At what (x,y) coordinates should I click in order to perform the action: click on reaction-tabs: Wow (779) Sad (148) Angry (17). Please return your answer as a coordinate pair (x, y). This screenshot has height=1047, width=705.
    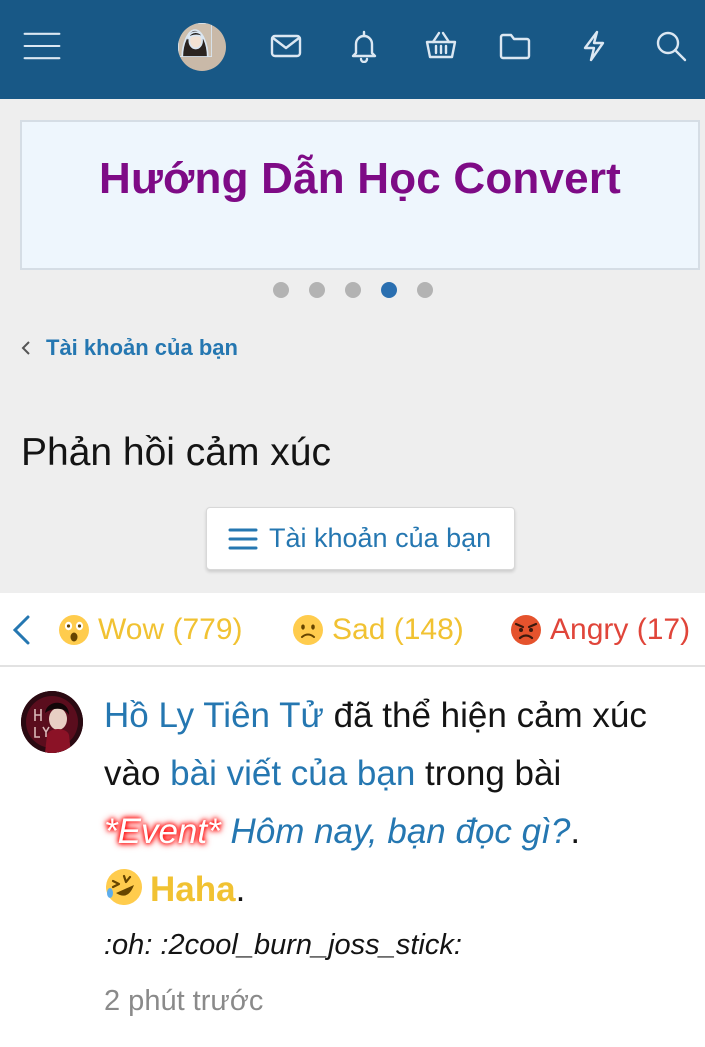
    Looking at the image, I should click on (352, 630).